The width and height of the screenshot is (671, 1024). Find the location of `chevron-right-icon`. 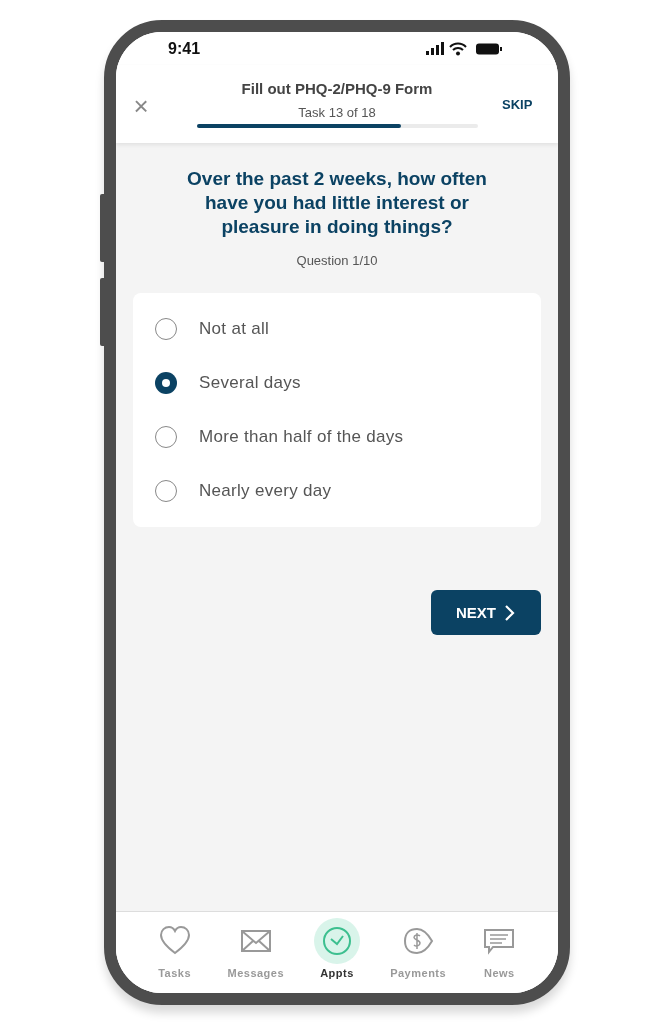

chevron-right-icon is located at coordinates (510, 612).